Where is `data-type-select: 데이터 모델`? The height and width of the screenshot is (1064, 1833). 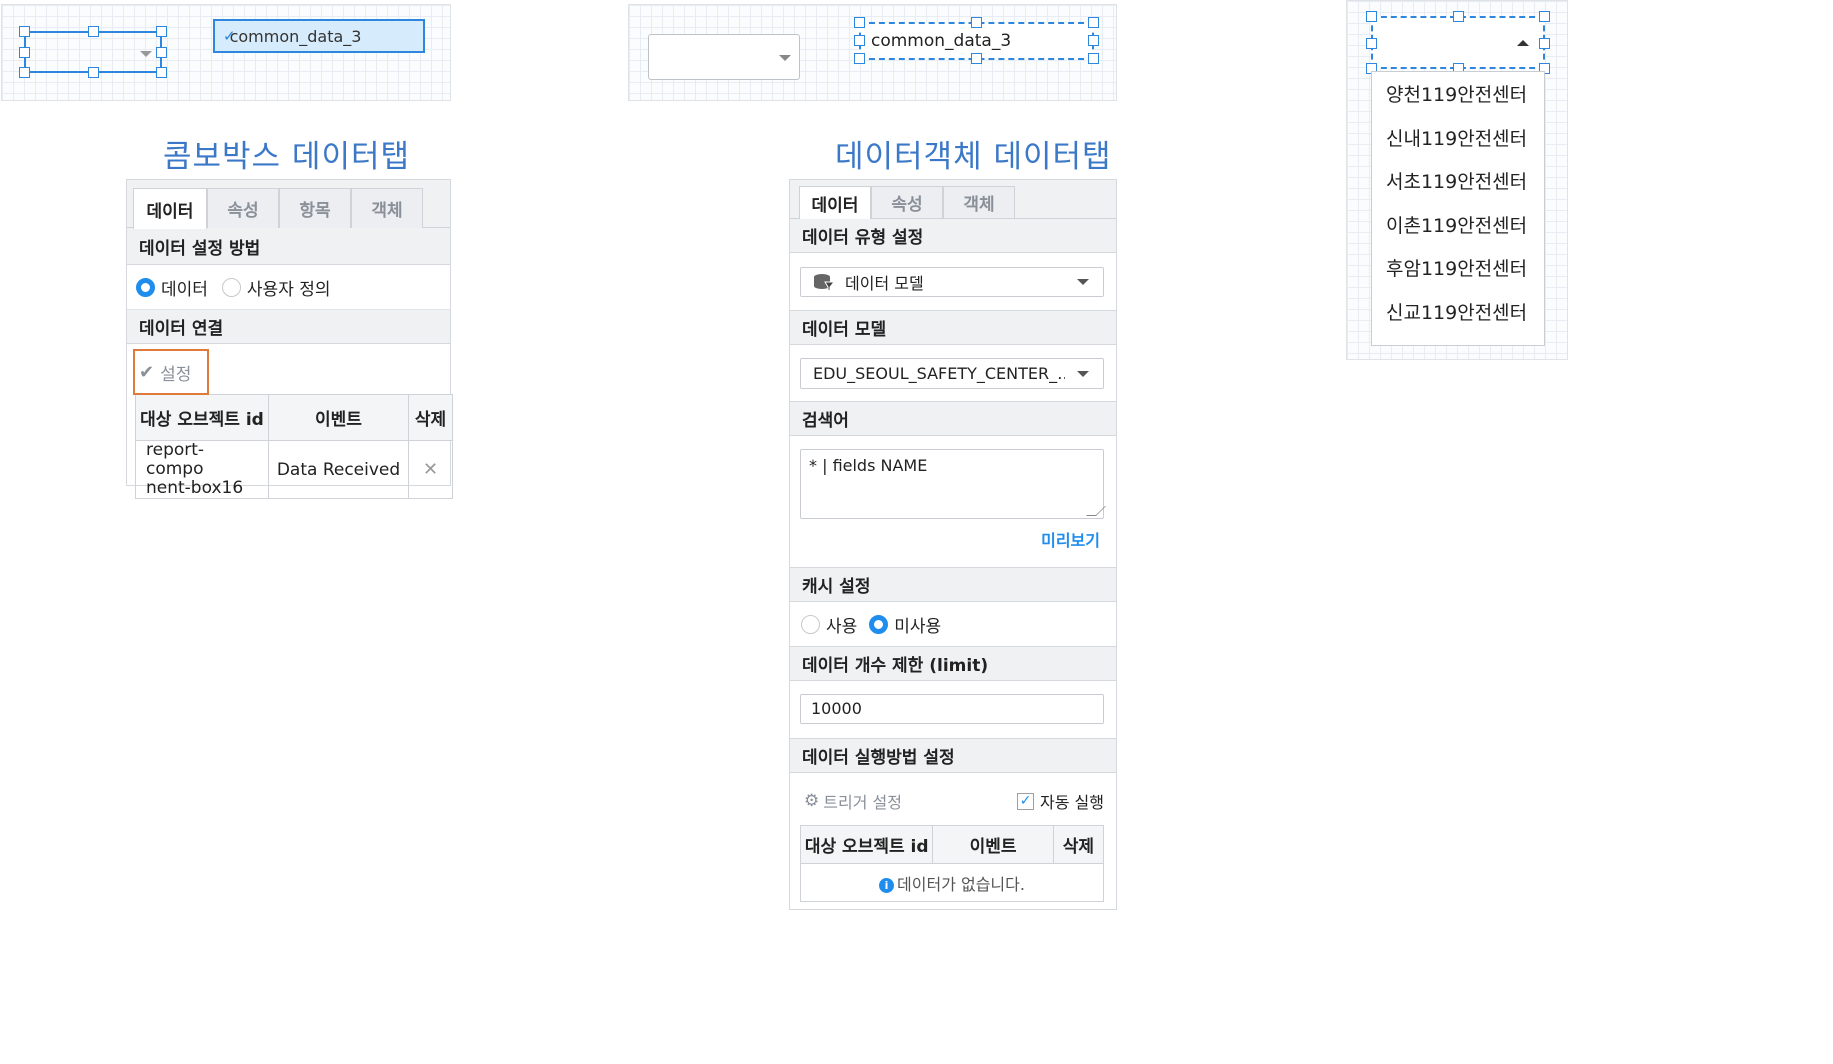
data-type-select: 데이터 모델 is located at coordinates (952, 282).